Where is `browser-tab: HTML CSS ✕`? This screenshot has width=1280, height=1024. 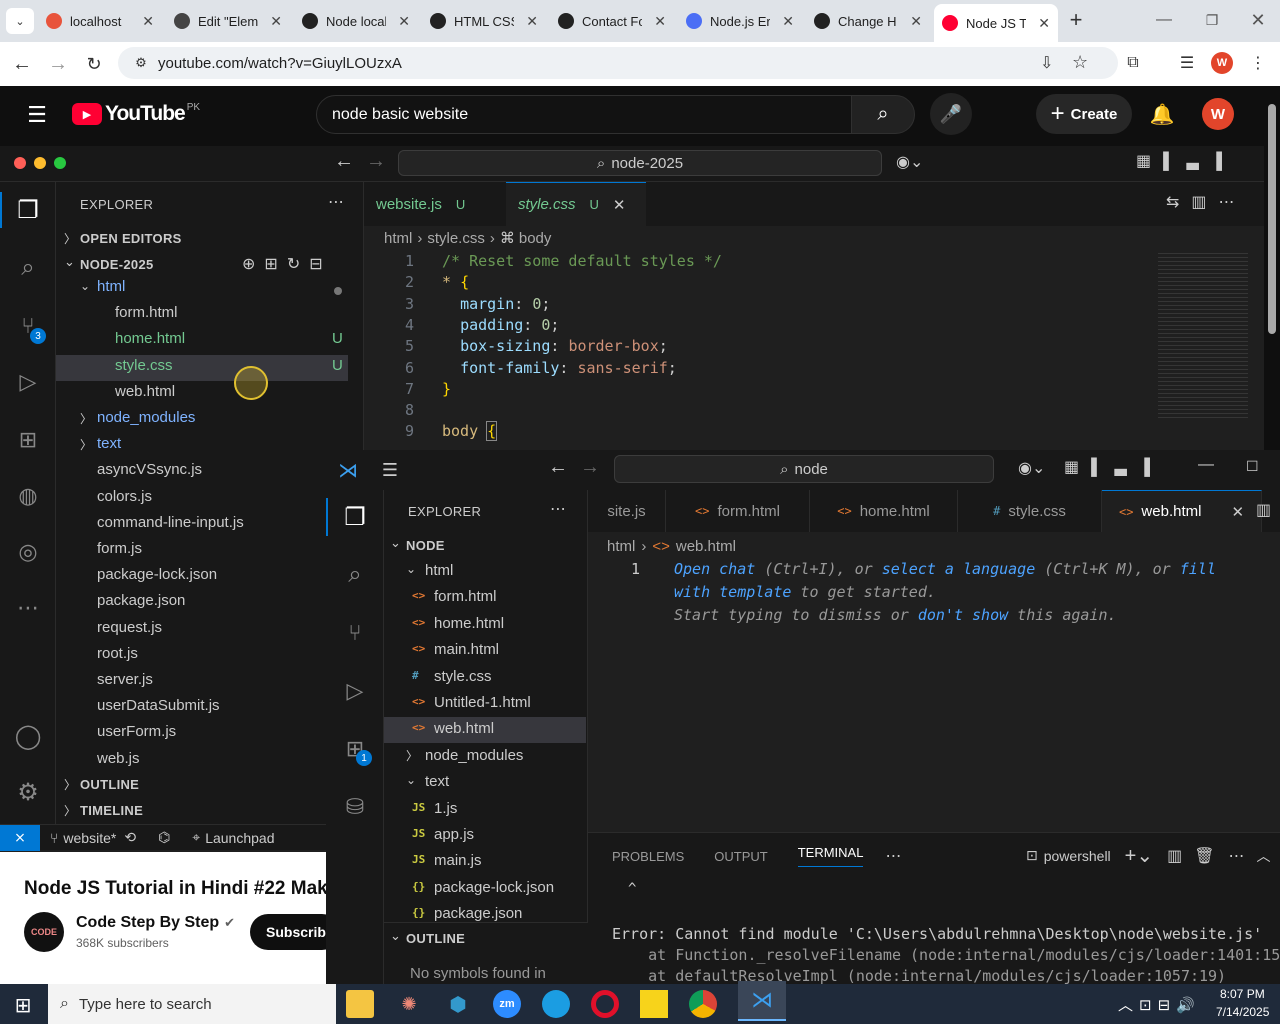
browser-tab: HTML CSS ✕ is located at coordinates (484, 21).